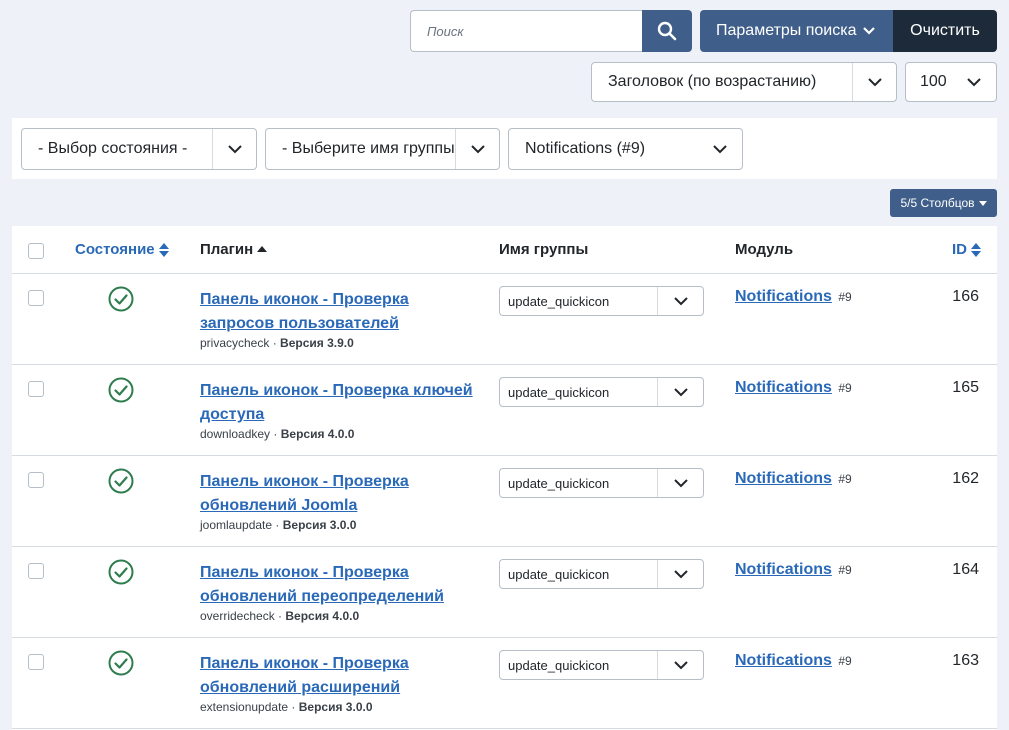 The image size is (1009, 730). What do you see at coordinates (235, 343) in the screenshot?
I see `plugin-element: privacycheck` at bounding box center [235, 343].